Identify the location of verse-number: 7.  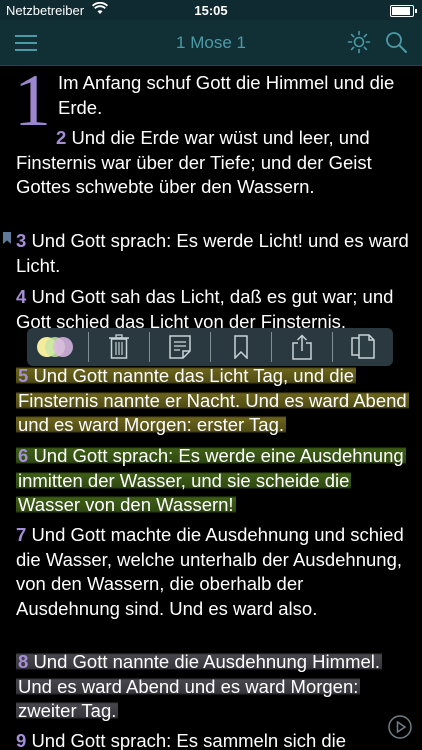
(21, 534).